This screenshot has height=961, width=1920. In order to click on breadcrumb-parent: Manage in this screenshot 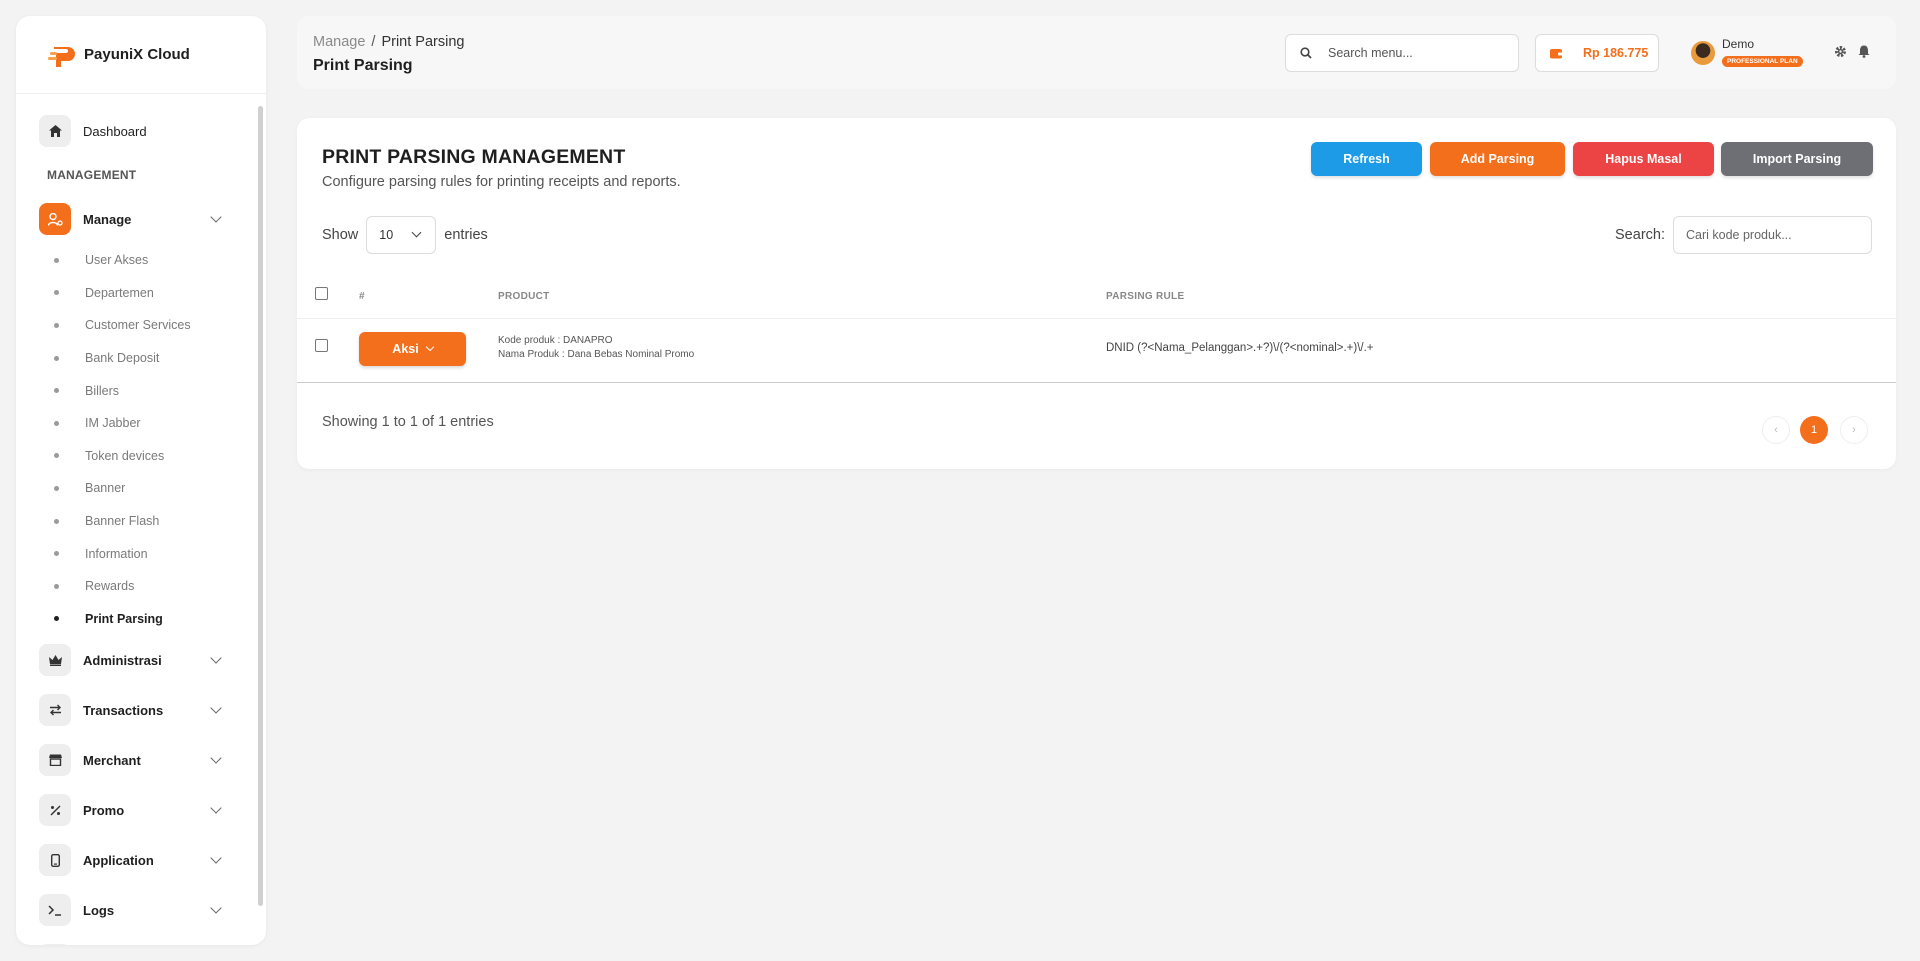, I will do `click(339, 42)`.